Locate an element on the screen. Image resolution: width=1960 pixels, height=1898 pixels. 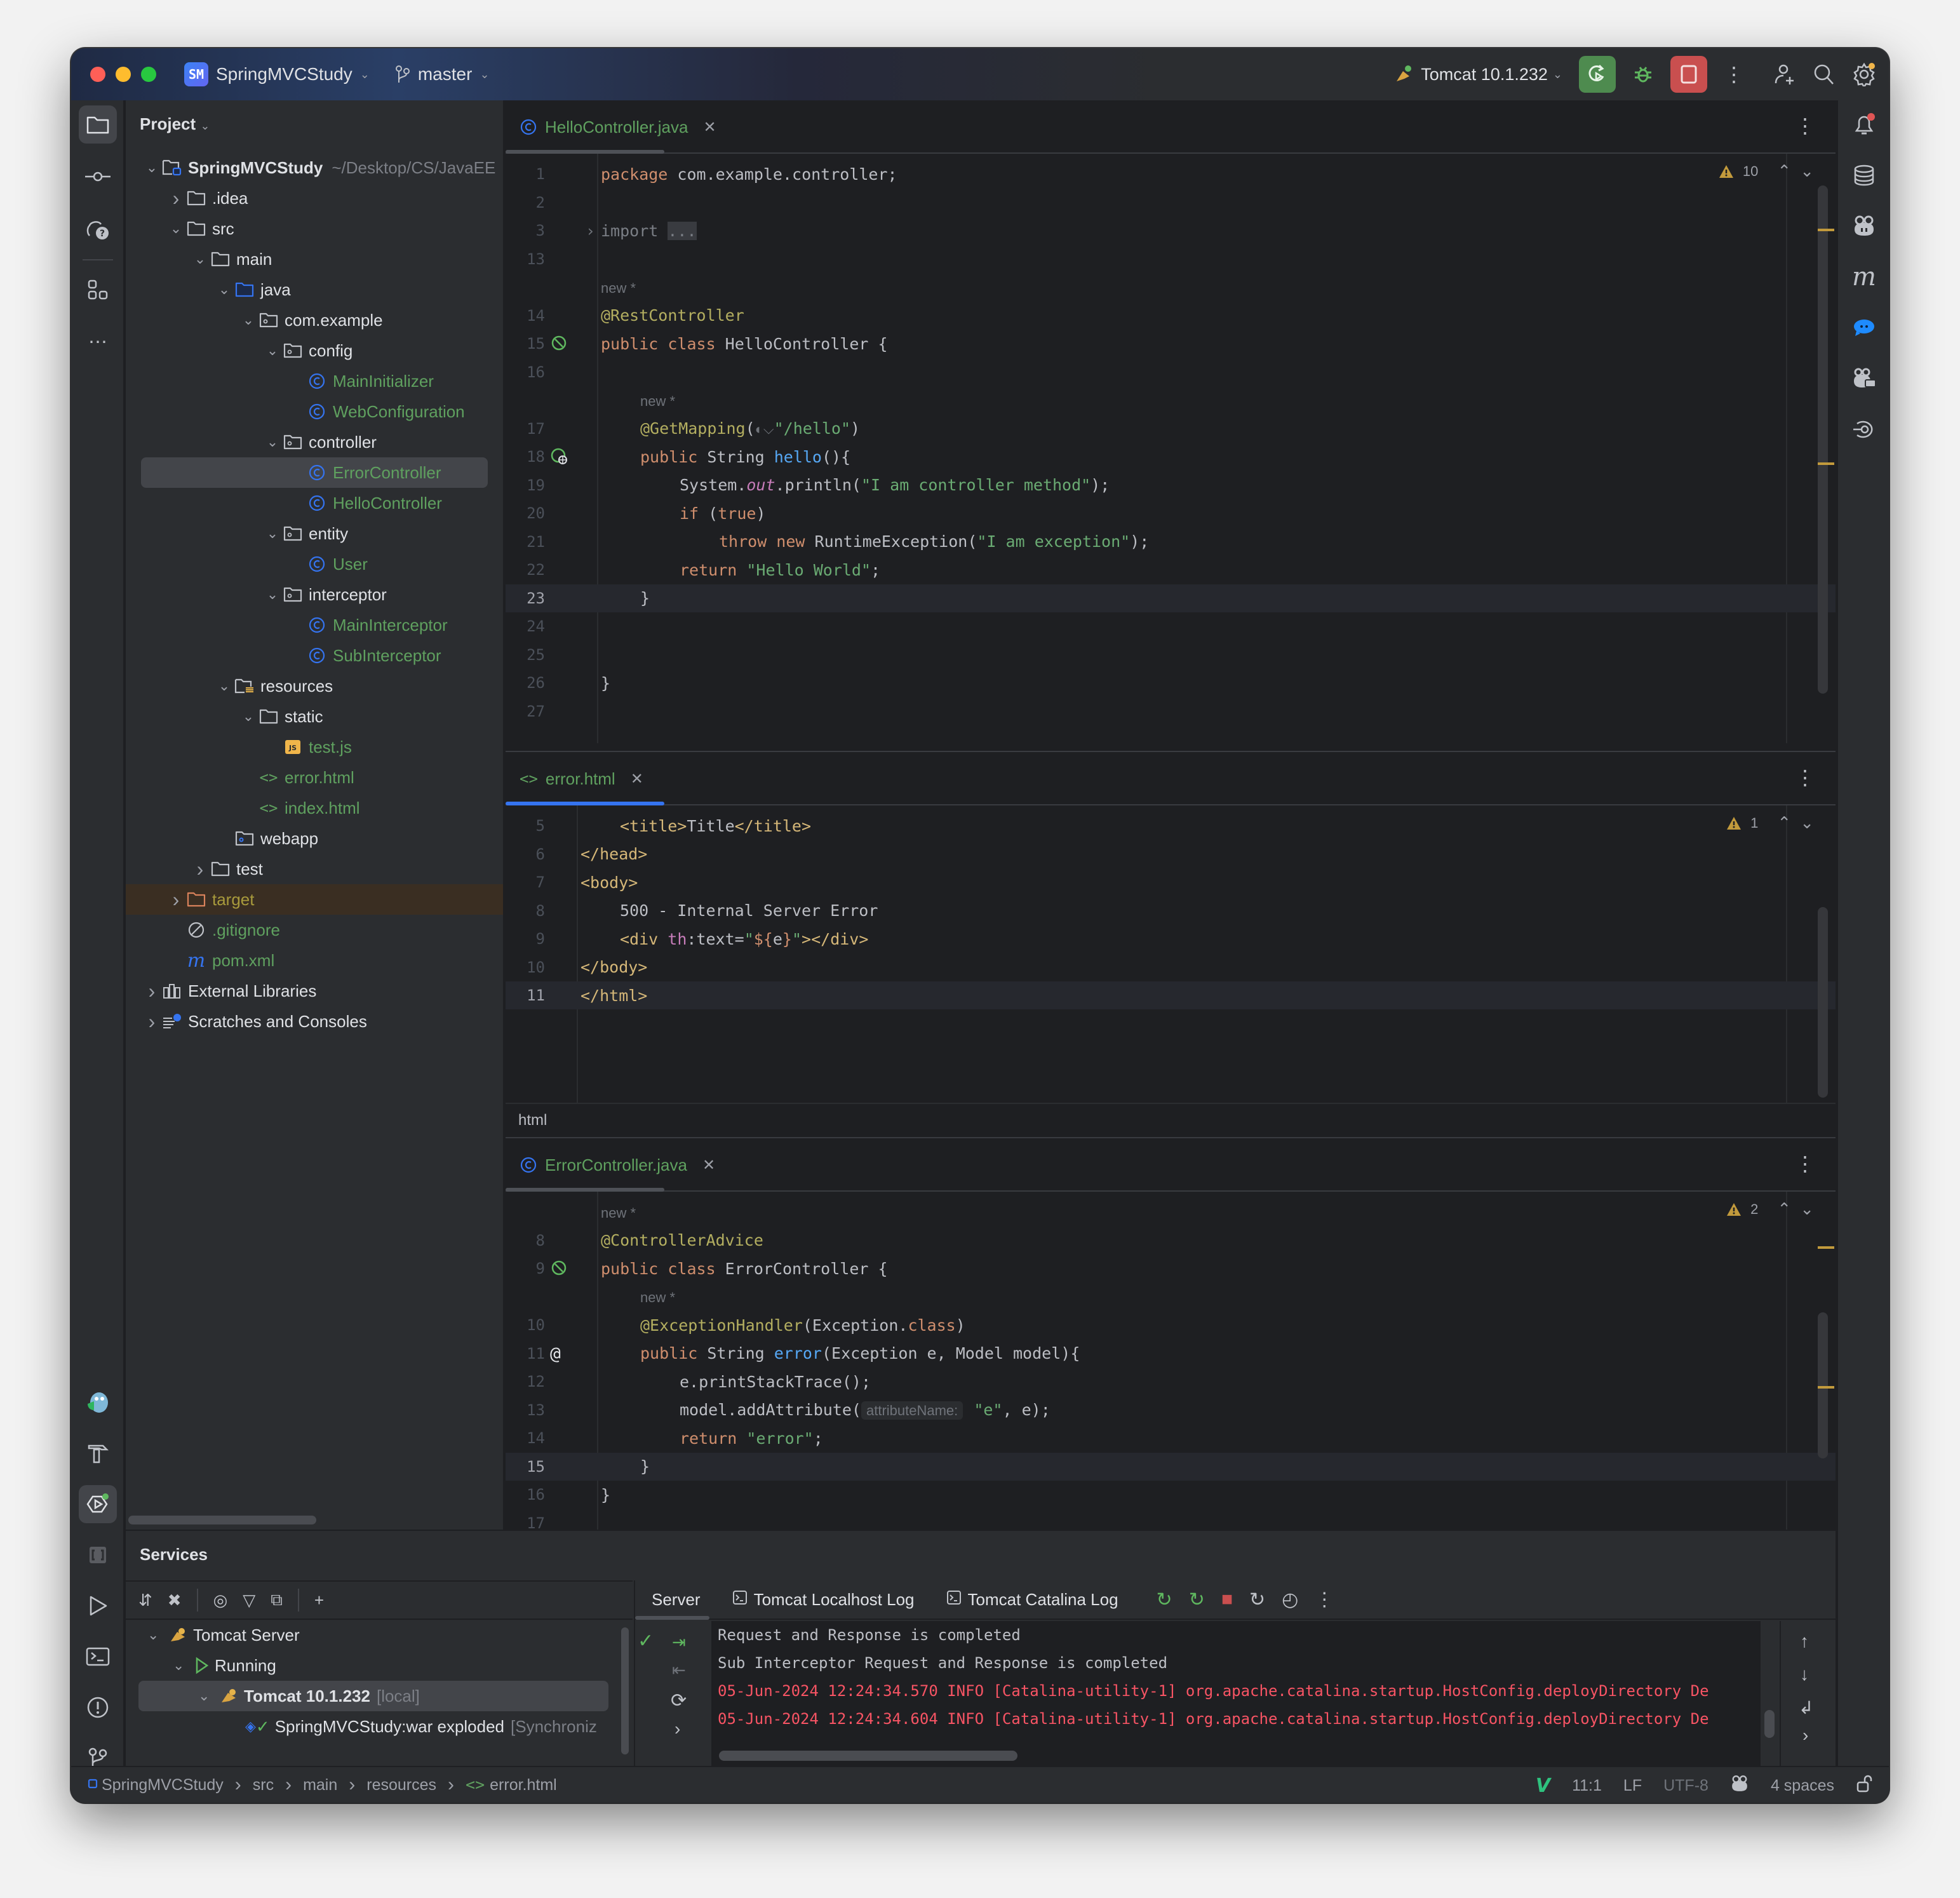
collapse-all-icon: ✖ is located at coordinates (175, 1600).